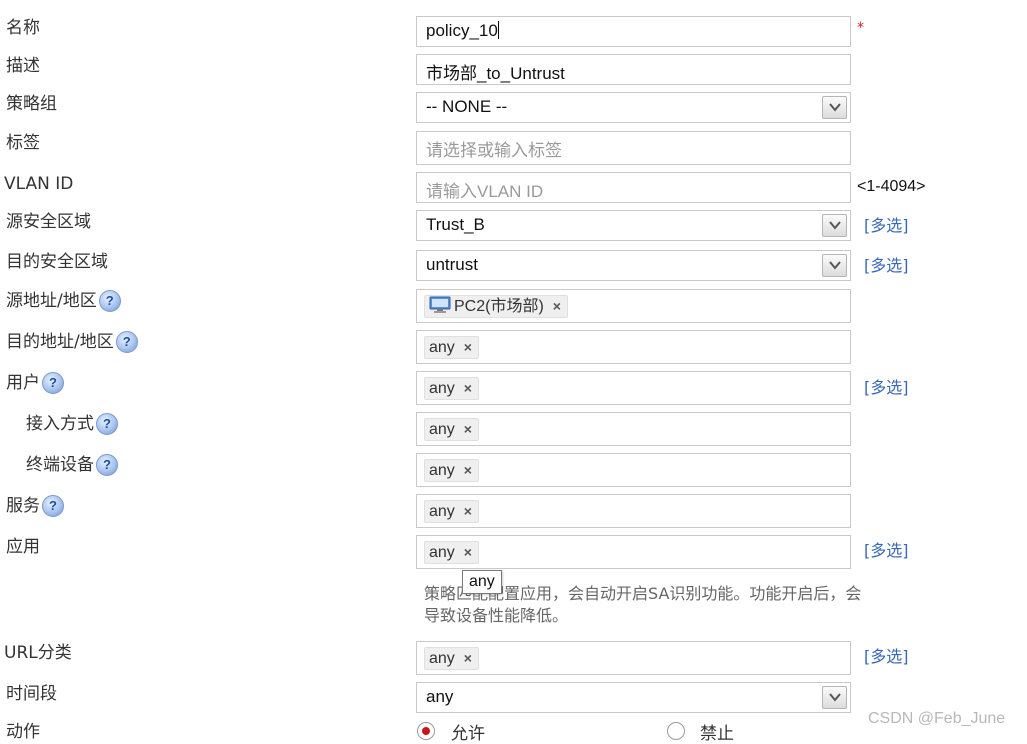  I want to click on time-label: 时间段, so click(31, 694).